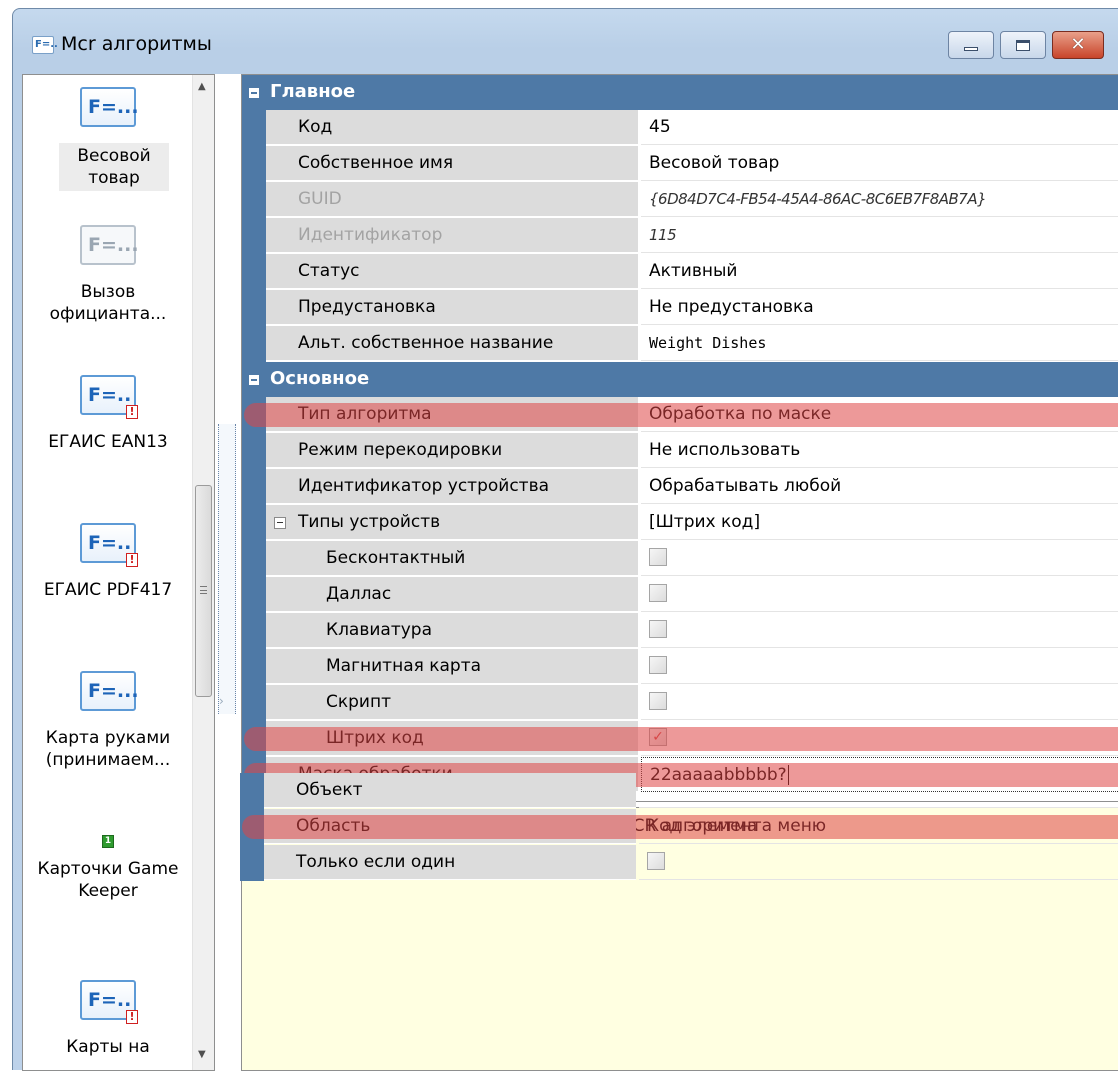 The image size is (1118, 1071). Describe the element at coordinates (452, 343) in the screenshot. I see `prop-name: Альт. собственное название` at that location.